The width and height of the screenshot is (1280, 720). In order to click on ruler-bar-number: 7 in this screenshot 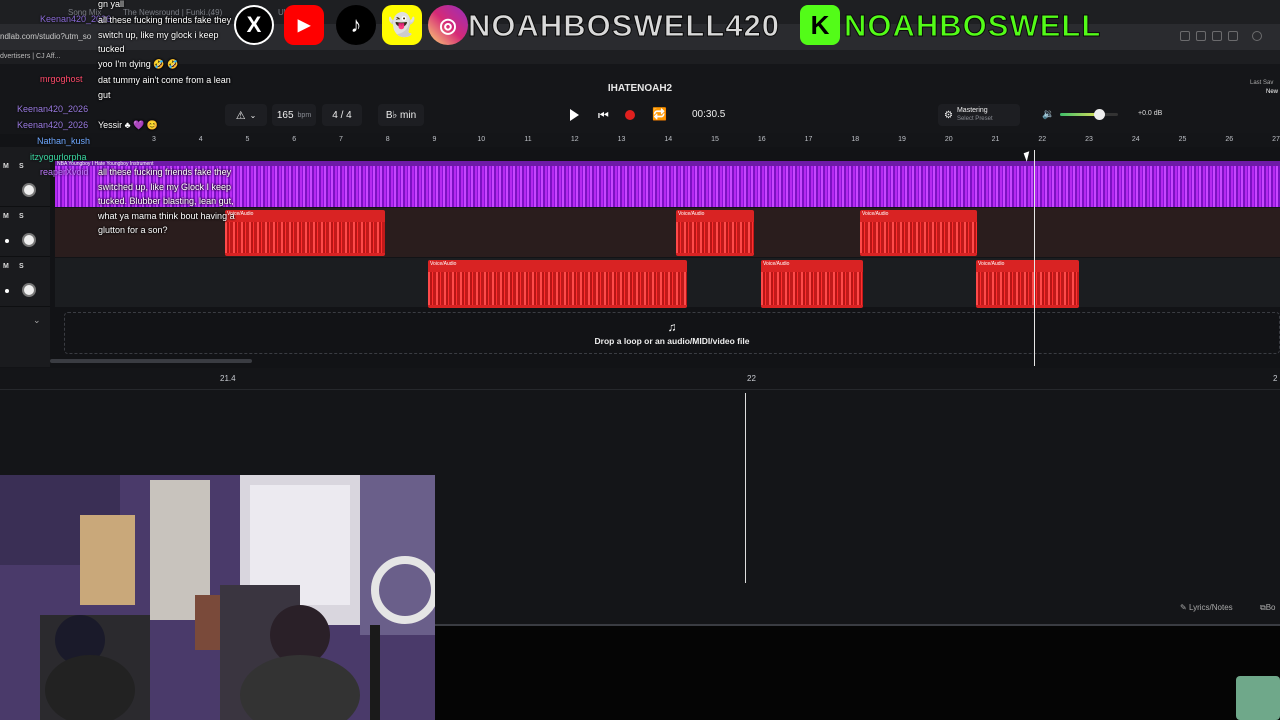, I will do `click(341, 139)`.